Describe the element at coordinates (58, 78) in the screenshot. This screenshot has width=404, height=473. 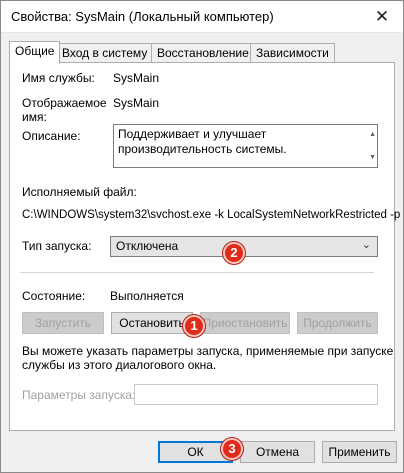
I see `service-name-label: Имя службы:` at that location.